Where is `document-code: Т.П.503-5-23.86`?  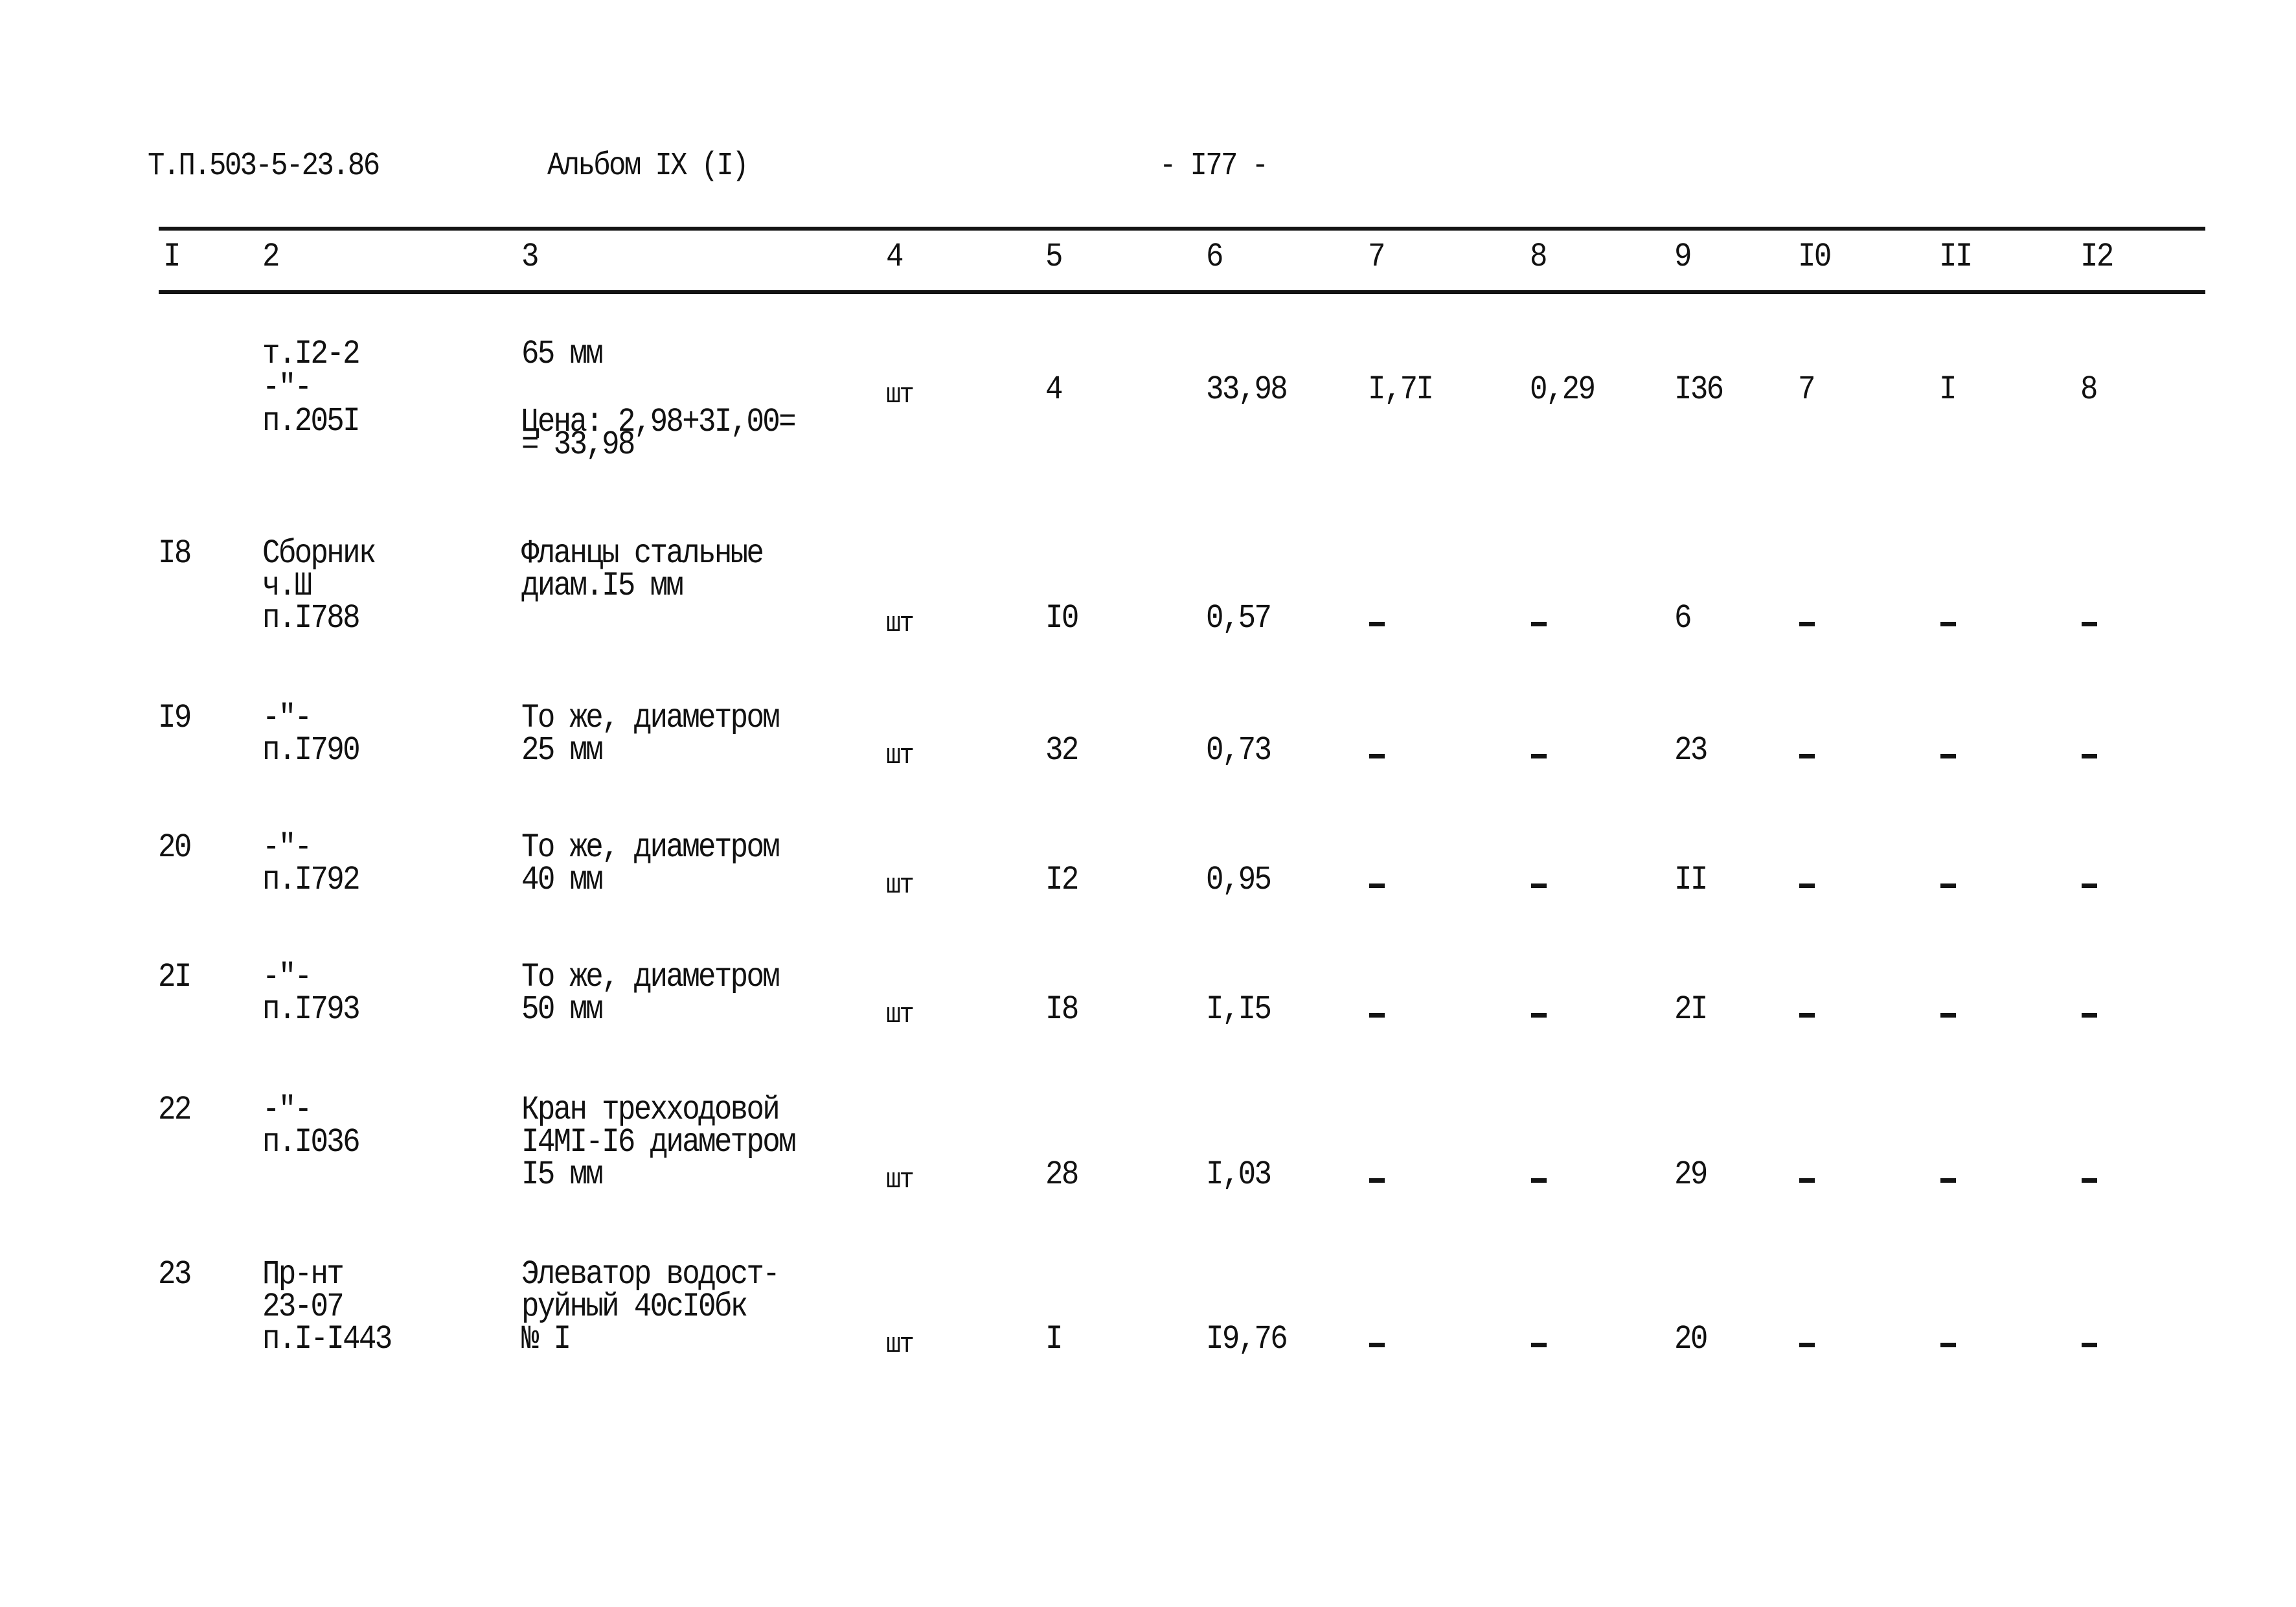
document-code: Т.П.503-5-23.86 is located at coordinates (264, 166).